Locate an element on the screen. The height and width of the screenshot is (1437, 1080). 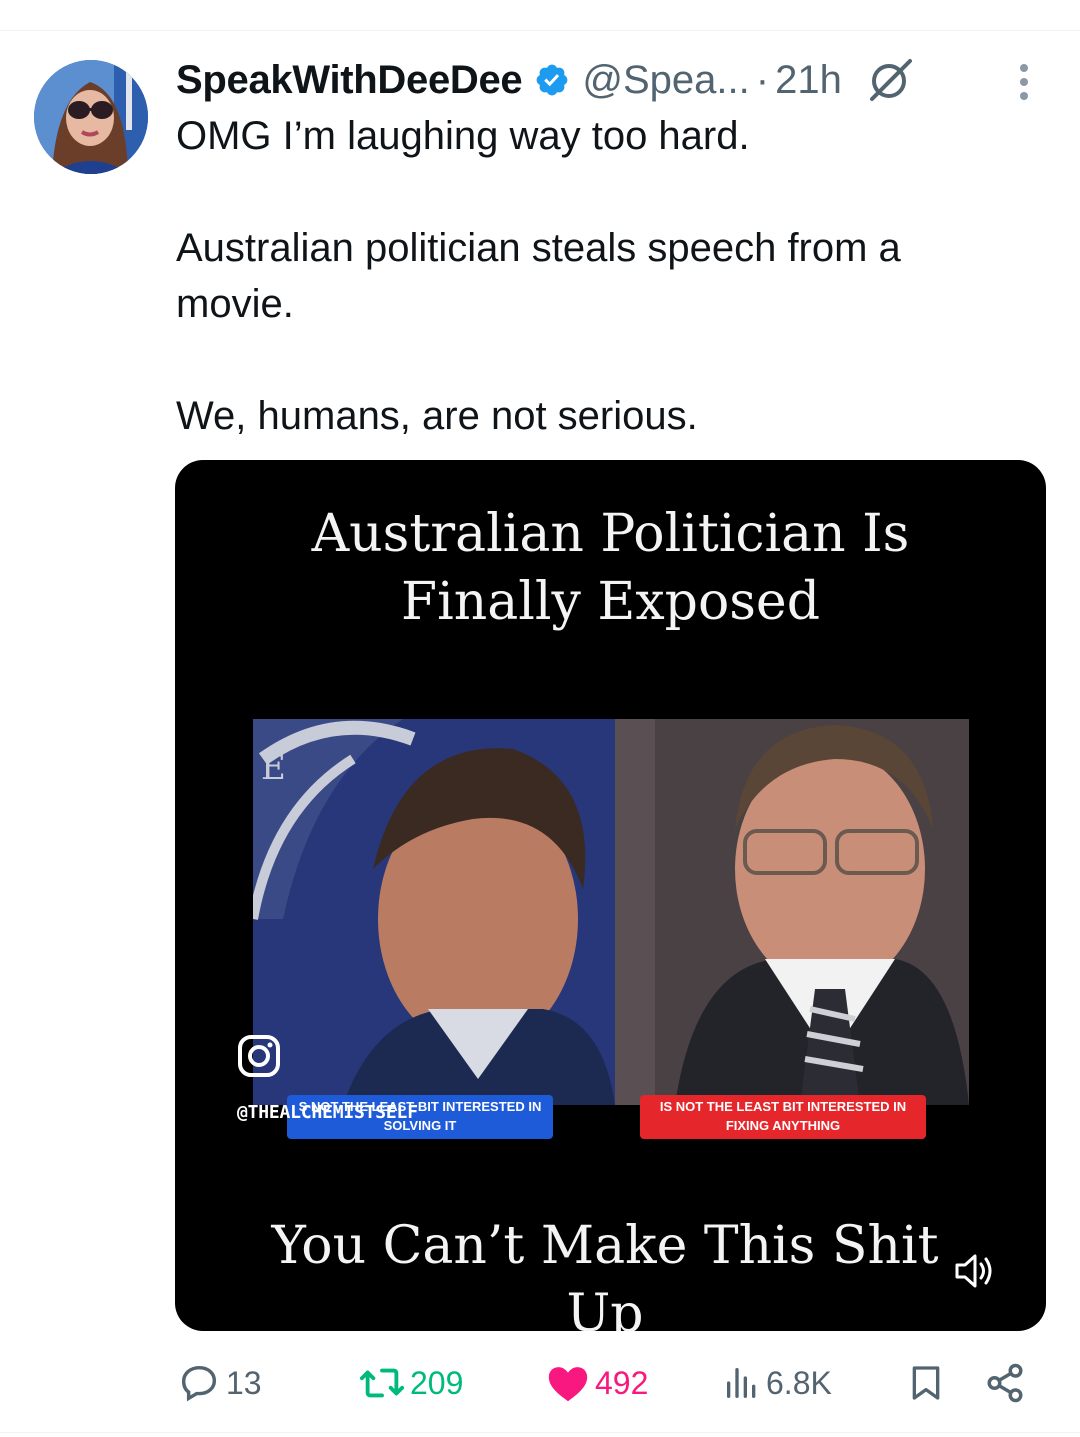
reply-icon is located at coordinates (199, 1383).